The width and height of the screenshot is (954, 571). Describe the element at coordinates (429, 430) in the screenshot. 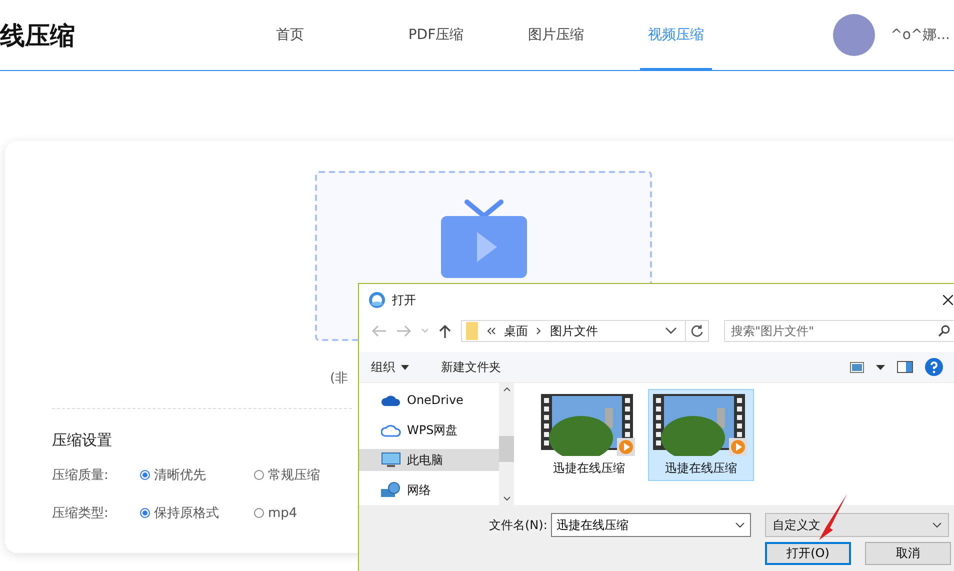

I see `sidebar-item: WPS网盘` at that location.